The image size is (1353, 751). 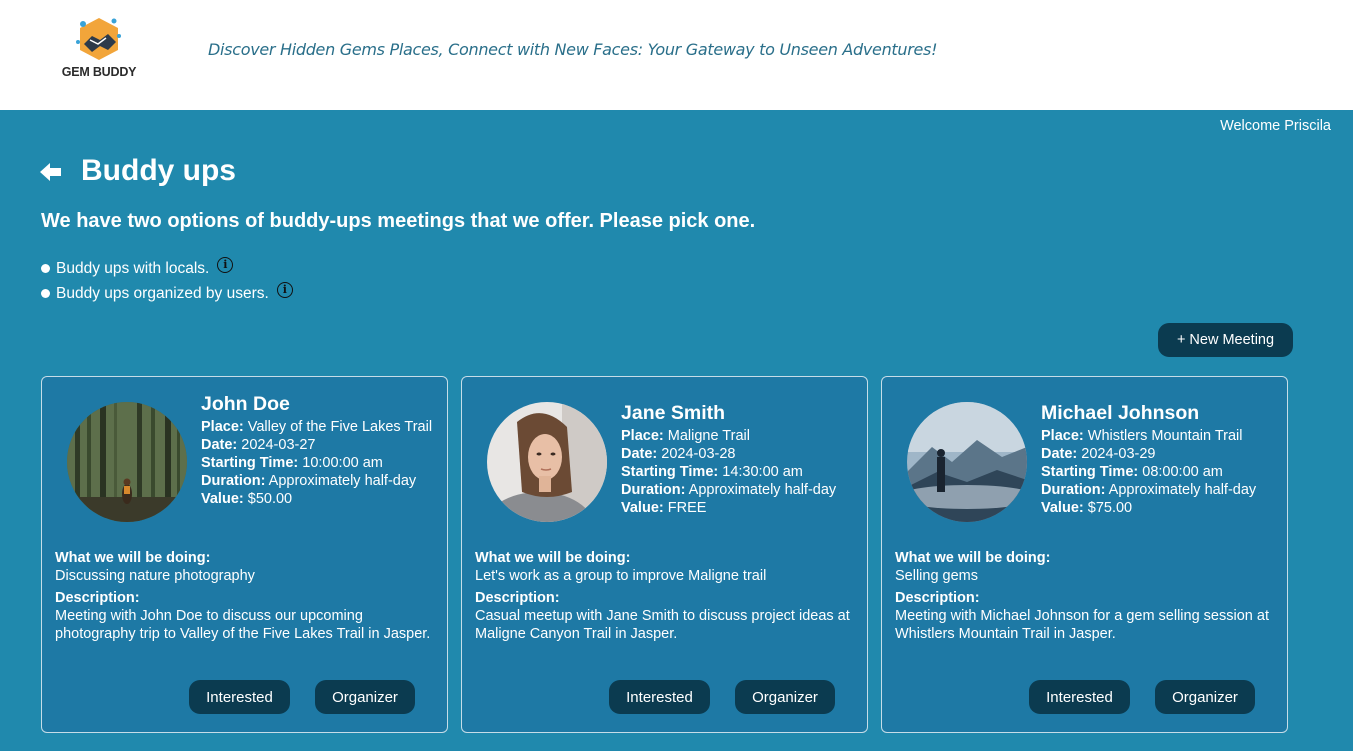 I want to click on time-row: Starting Time: 14:30:00 am, so click(x=712, y=472).